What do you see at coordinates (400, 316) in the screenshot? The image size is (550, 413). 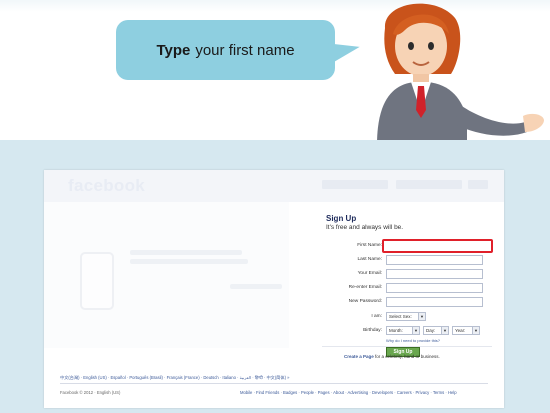 I see `gender-select-text: Select Sex:` at bounding box center [400, 316].